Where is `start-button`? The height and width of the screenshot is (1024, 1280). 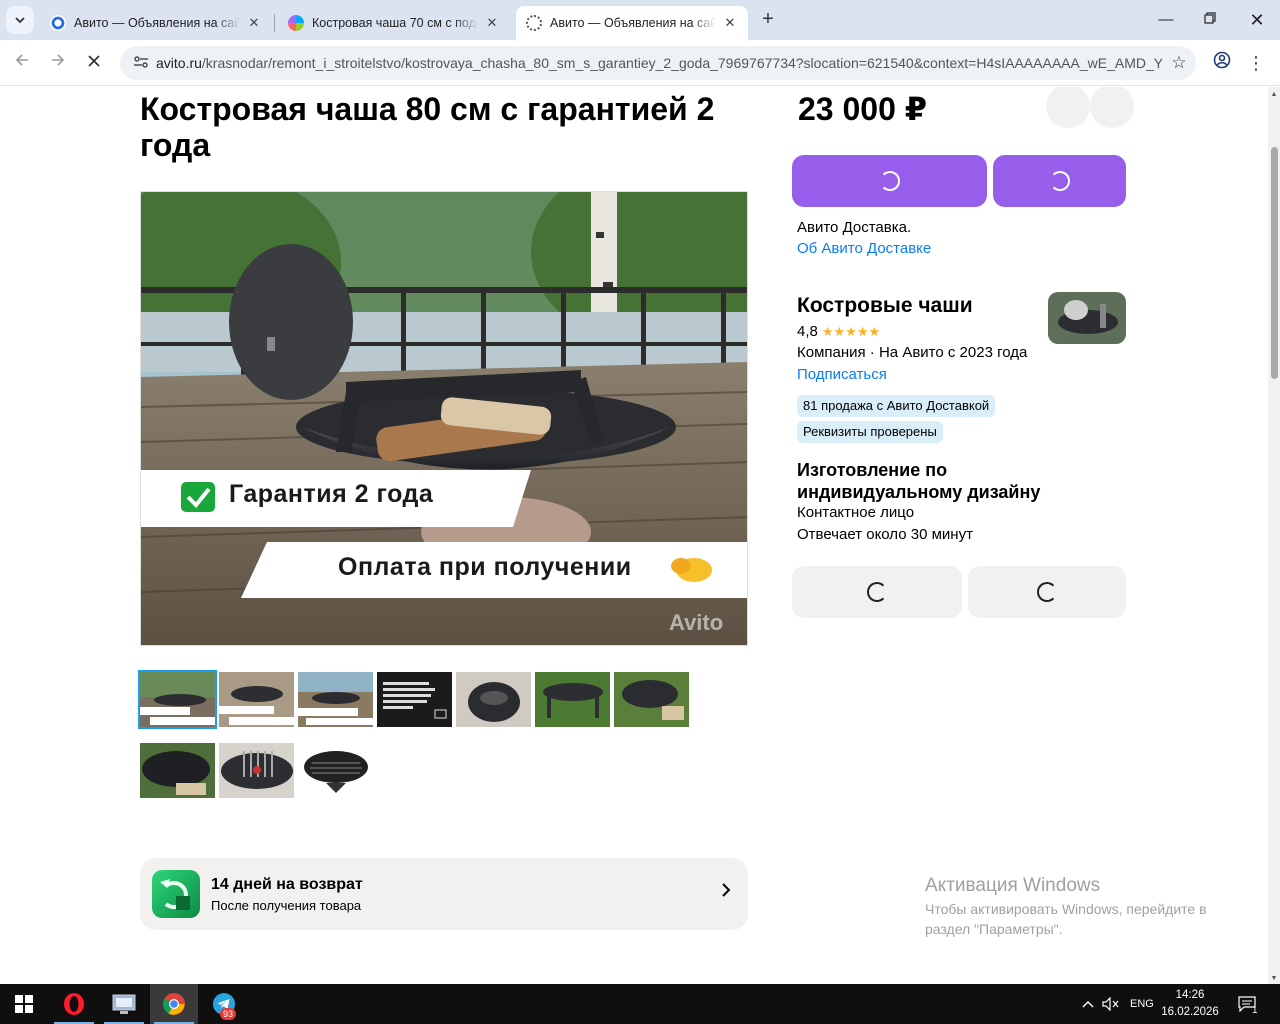
start-button is located at coordinates (24, 1004).